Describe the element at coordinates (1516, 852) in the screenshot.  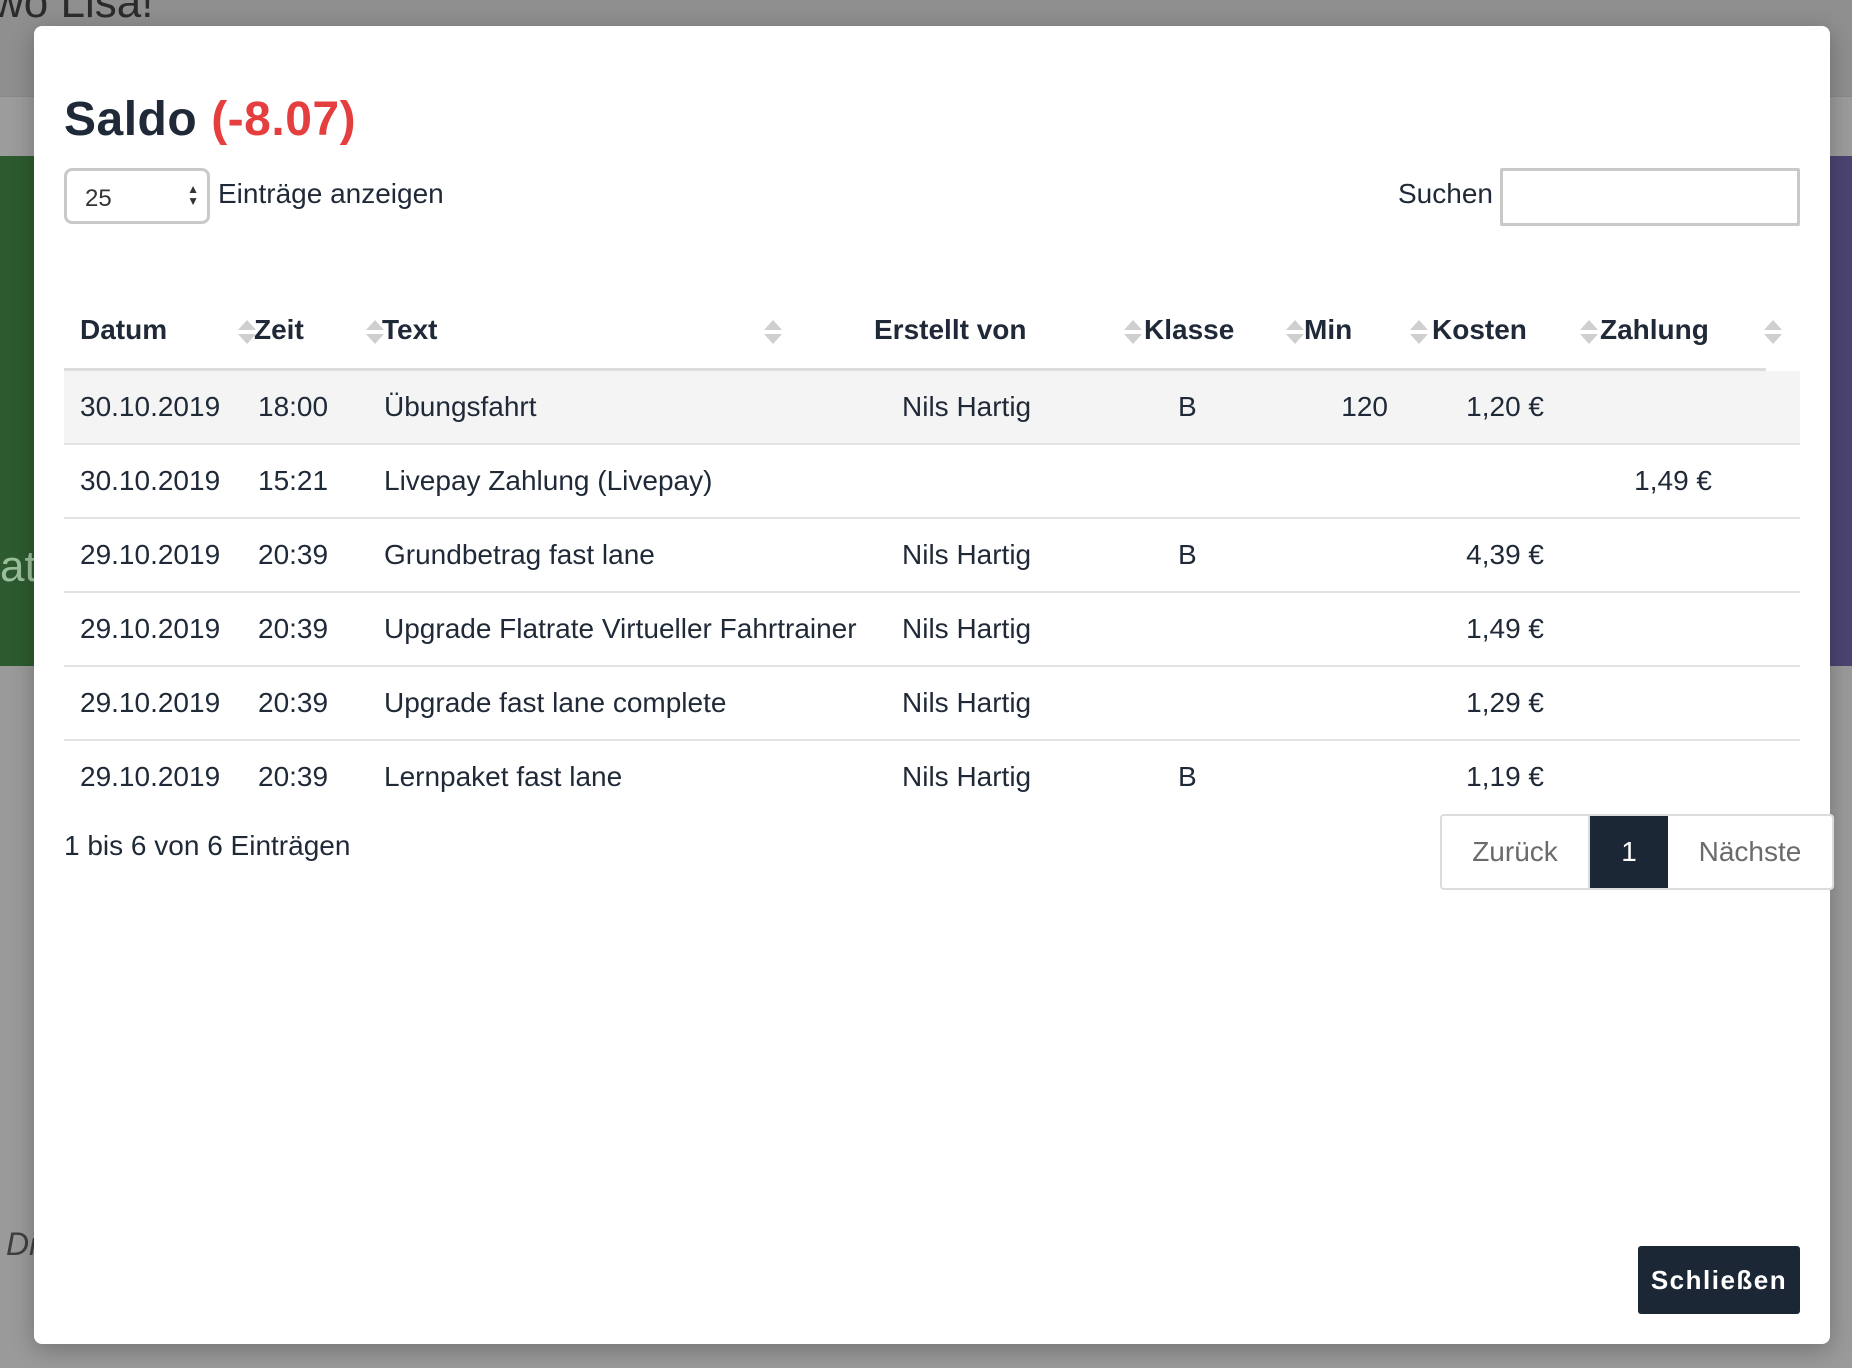
I see `pagination-prev-button: Zurück` at that location.